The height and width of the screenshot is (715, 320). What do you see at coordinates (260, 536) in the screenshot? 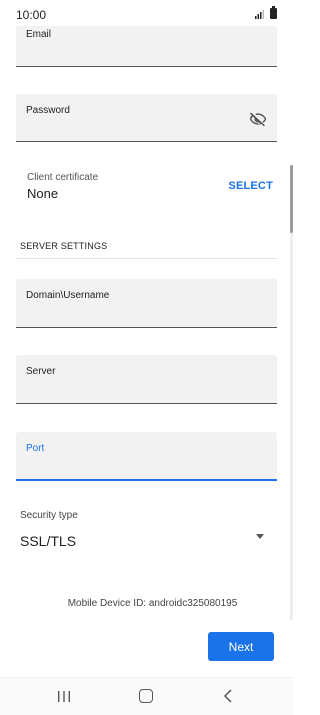
I see `dropdown-arrow-icon` at bounding box center [260, 536].